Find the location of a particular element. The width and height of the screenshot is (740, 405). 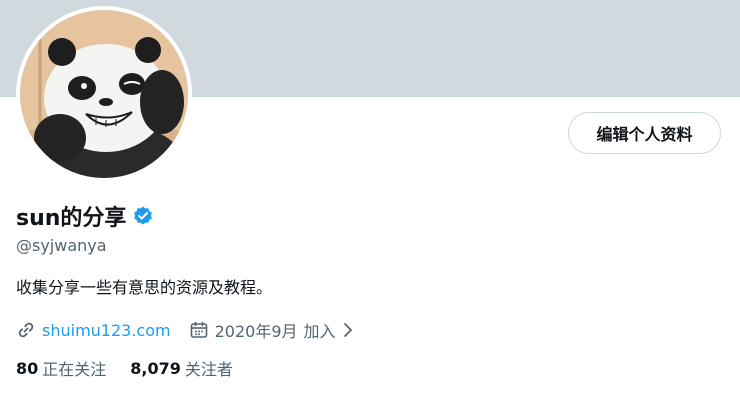

website-item: shuimu123.com is located at coordinates (93, 330).